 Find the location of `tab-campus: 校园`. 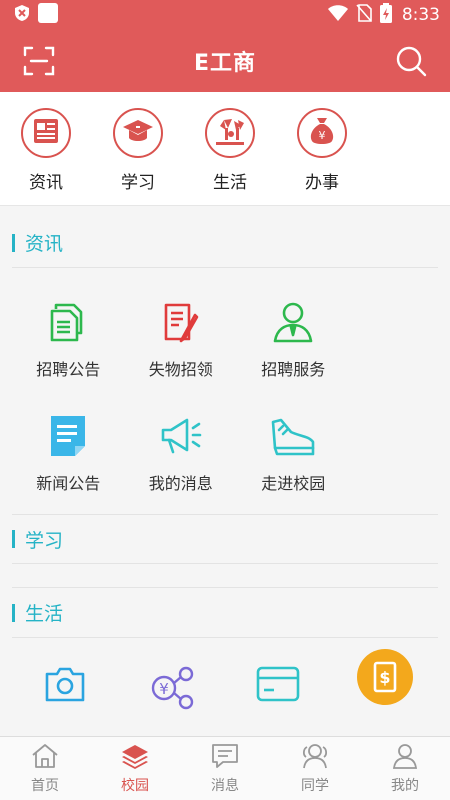

tab-campus: 校园 is located at coordinates (135, 768).